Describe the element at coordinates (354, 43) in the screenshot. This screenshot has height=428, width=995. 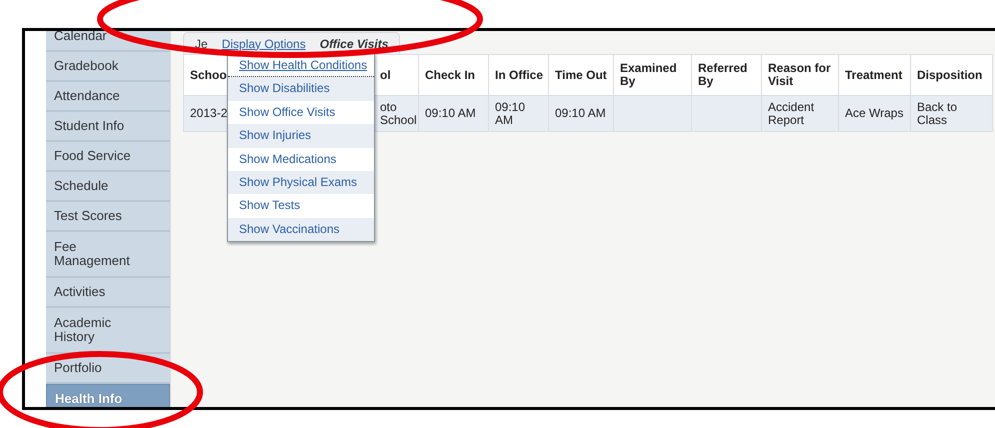
I see `tab: Office Visits` at that location.